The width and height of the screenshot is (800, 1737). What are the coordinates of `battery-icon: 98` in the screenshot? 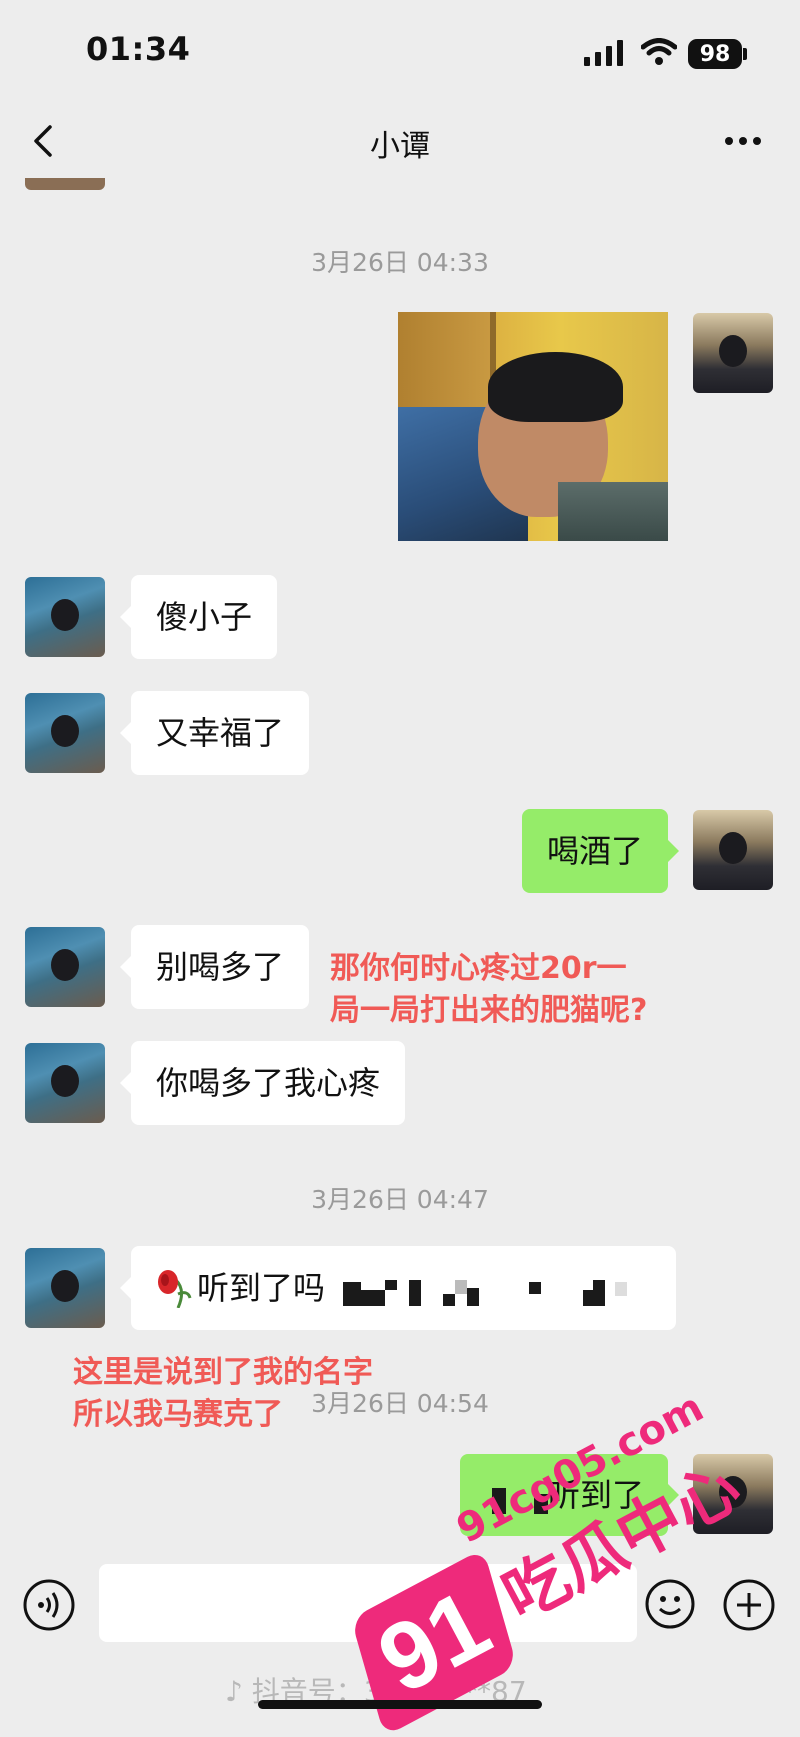 It's located at (715, 54).